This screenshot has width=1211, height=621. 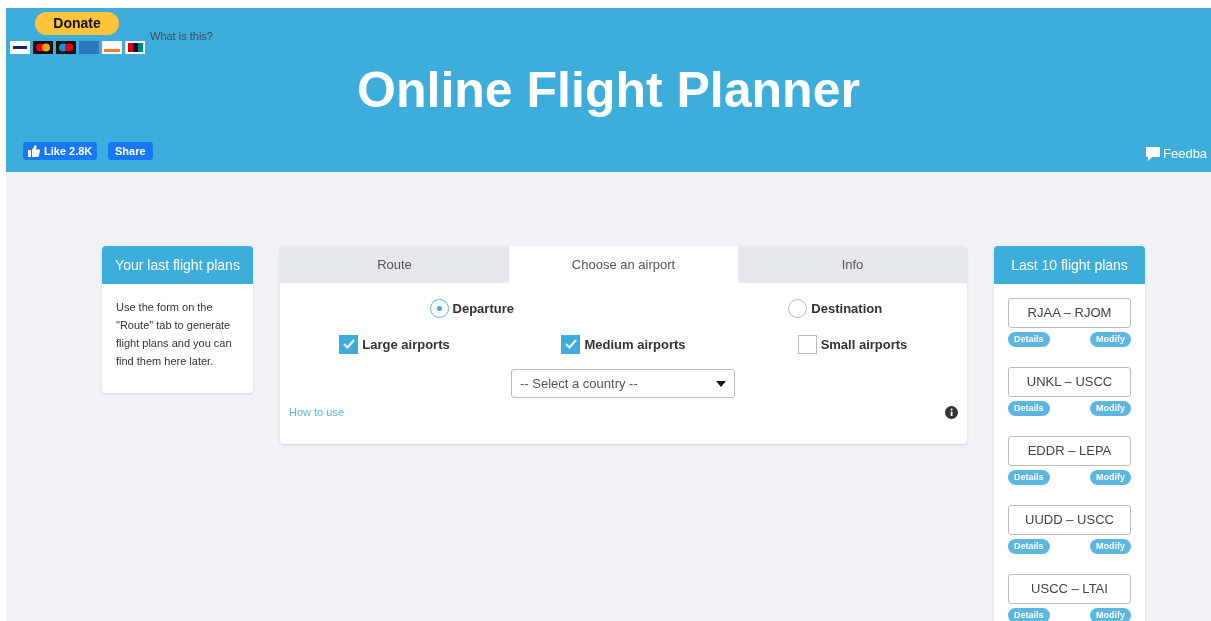 What do you see at coordinates (852, 264) in the screenshot?
I see `tab: Info` at bounding box center [852, 264].